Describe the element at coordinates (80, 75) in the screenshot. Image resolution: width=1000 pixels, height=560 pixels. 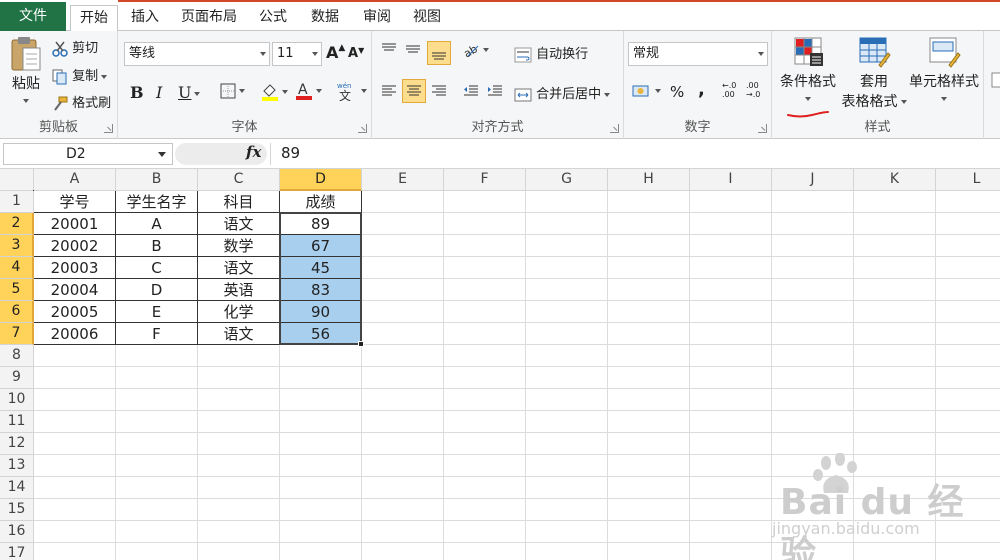
I see `copy-button: 复制` at that location.